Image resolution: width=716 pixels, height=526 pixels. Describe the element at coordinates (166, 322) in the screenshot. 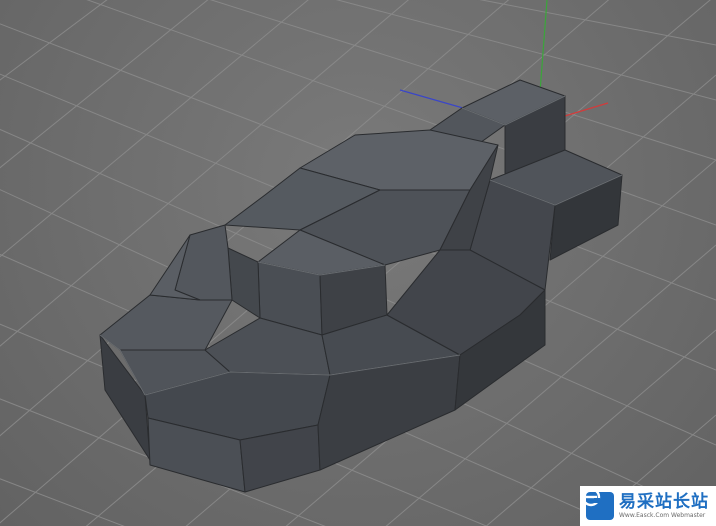

I see `skirt-left` at that location.